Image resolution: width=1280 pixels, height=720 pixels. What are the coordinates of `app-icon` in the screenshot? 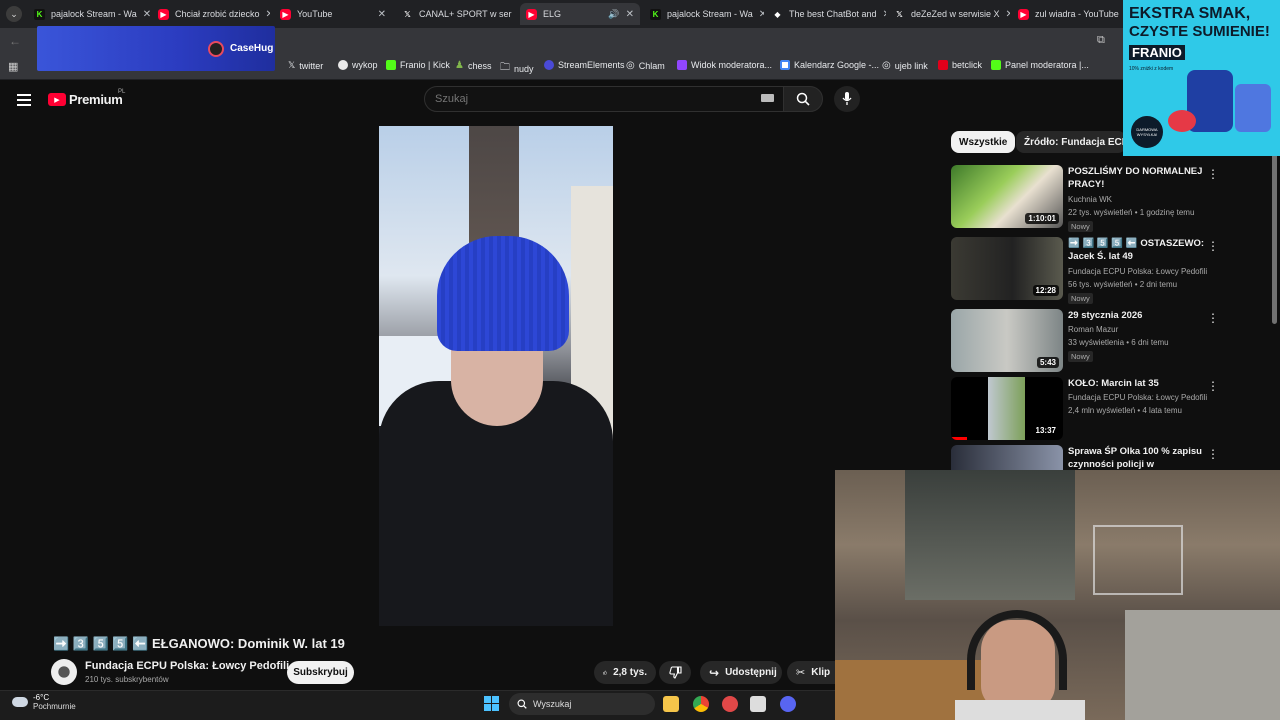 It's located at (730, 704).